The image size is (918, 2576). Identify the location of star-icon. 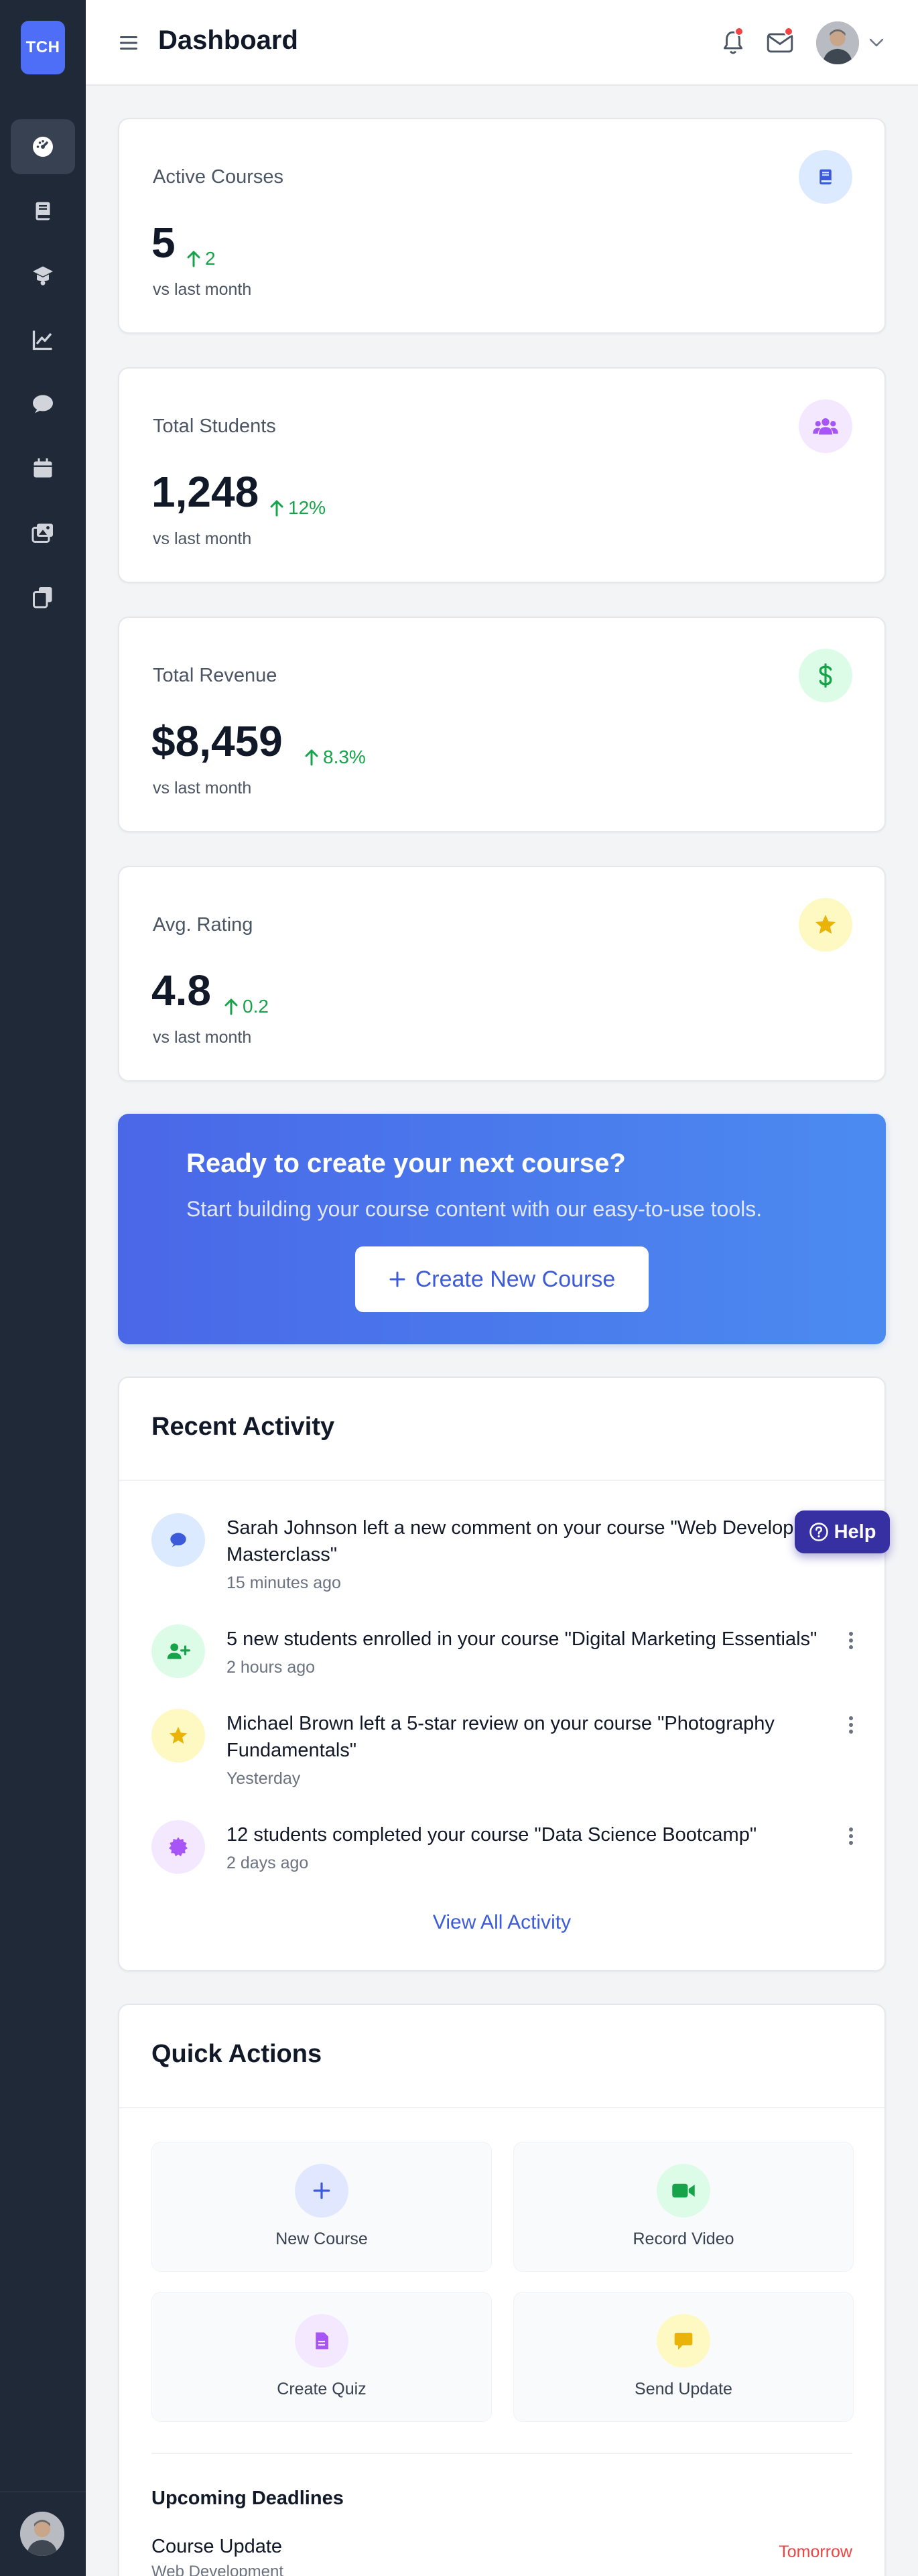
(178, 1735).